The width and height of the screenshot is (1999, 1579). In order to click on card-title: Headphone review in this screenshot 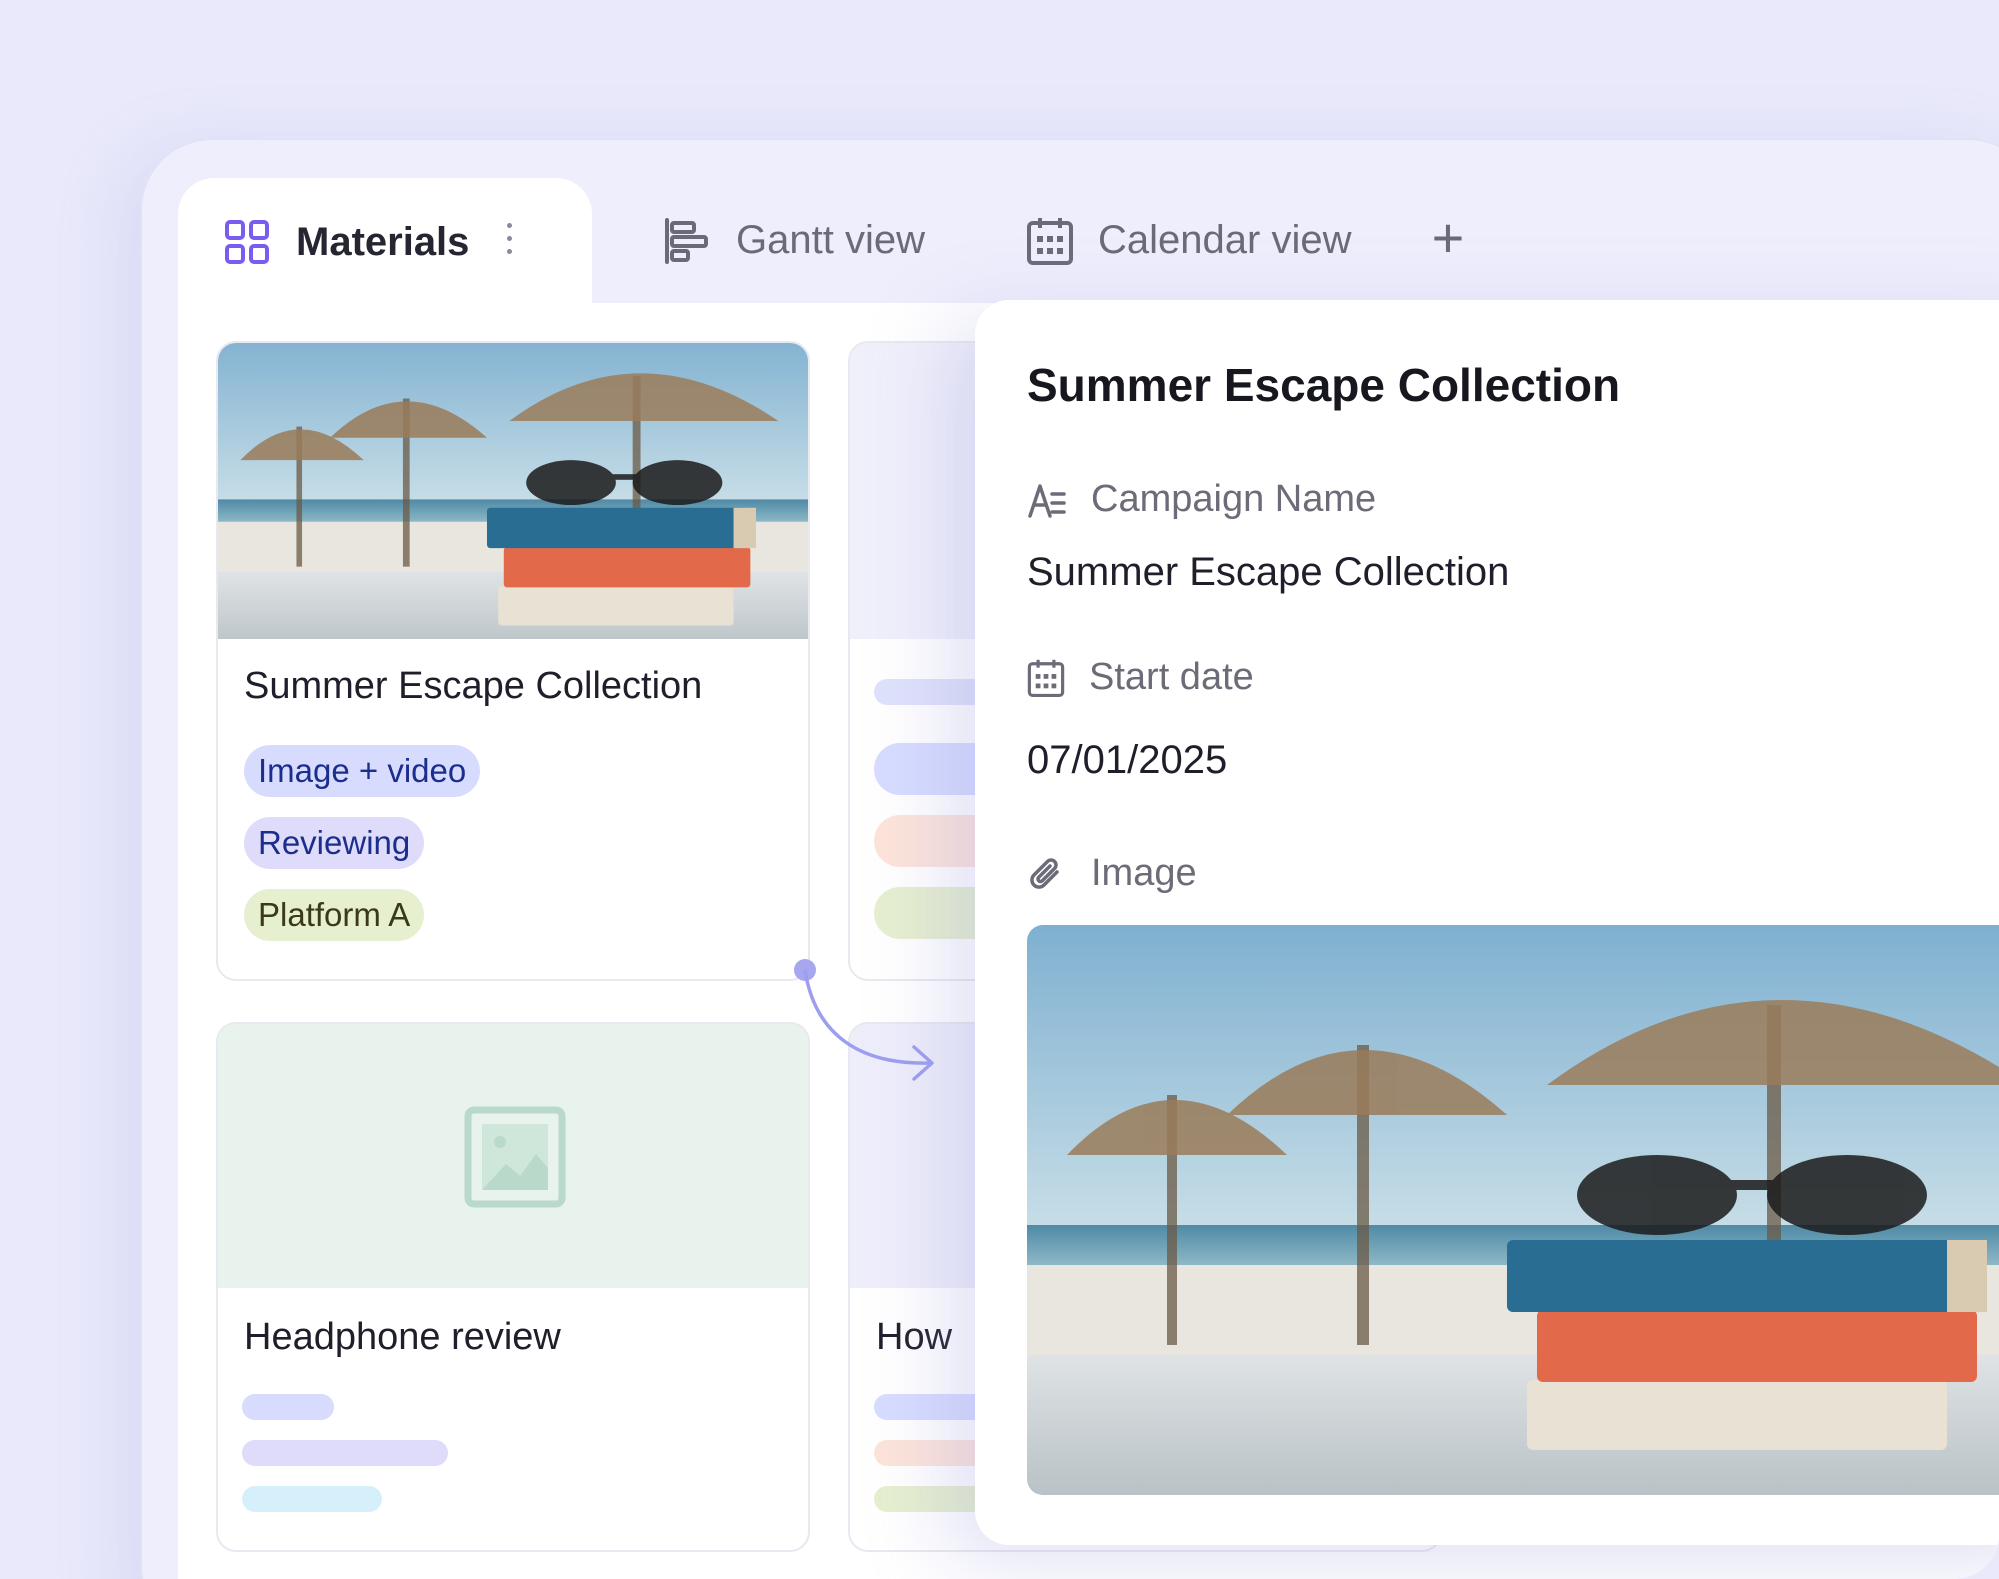, I will do `click(402, 1337)`.